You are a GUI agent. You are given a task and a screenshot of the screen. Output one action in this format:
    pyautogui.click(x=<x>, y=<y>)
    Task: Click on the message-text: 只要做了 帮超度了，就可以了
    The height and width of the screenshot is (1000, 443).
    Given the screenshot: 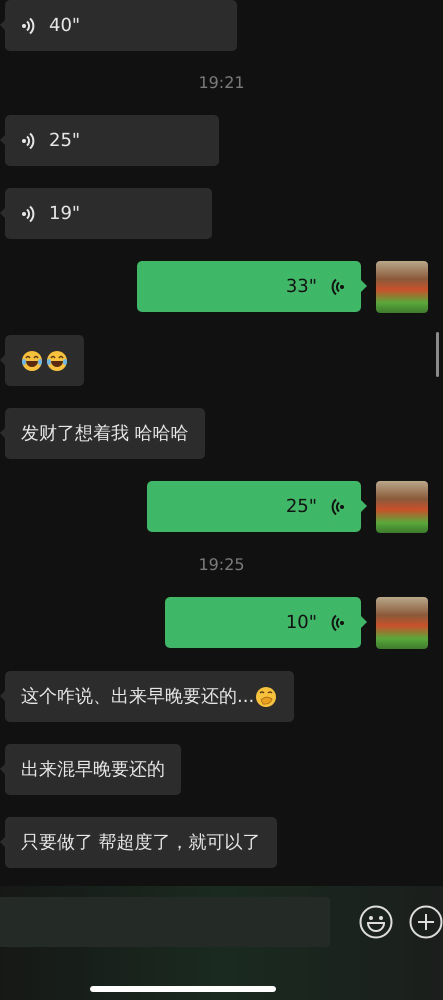 What is the action you would take?
    pyautogui.click(x=141, y=843)
    